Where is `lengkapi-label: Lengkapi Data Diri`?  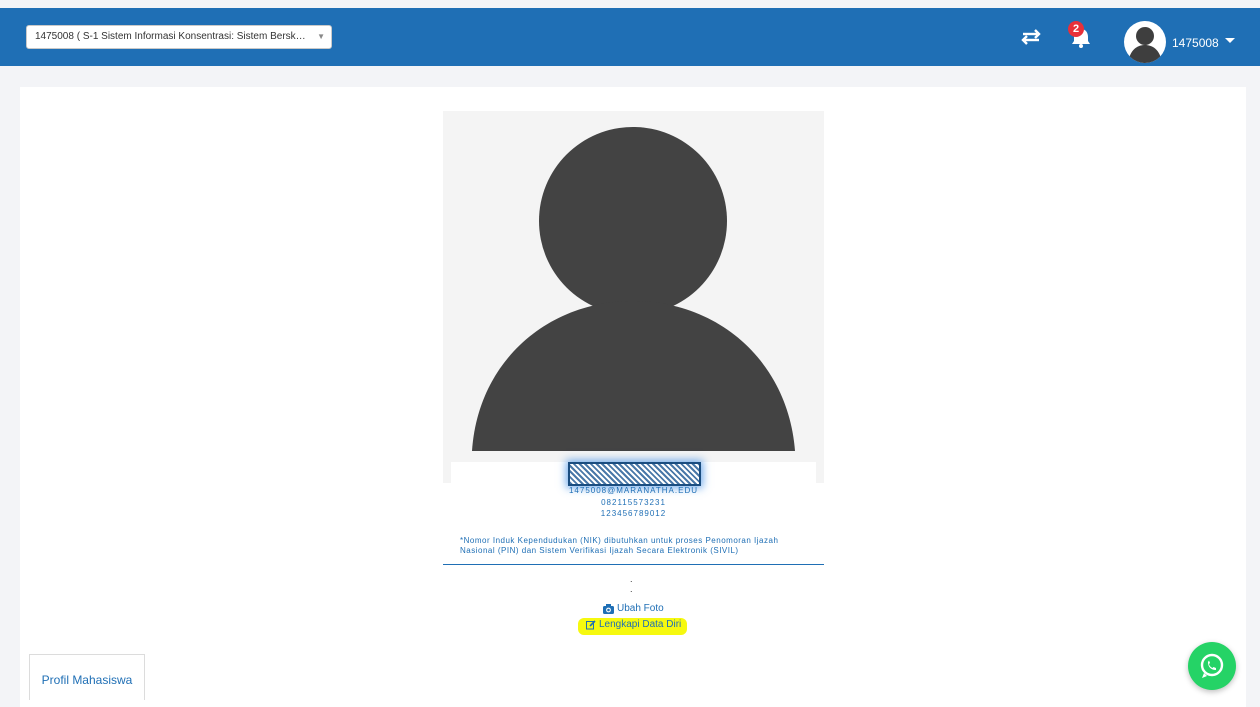 lengkapi-label: Lengkapi Data Diri is located at coordinates (640, 624).